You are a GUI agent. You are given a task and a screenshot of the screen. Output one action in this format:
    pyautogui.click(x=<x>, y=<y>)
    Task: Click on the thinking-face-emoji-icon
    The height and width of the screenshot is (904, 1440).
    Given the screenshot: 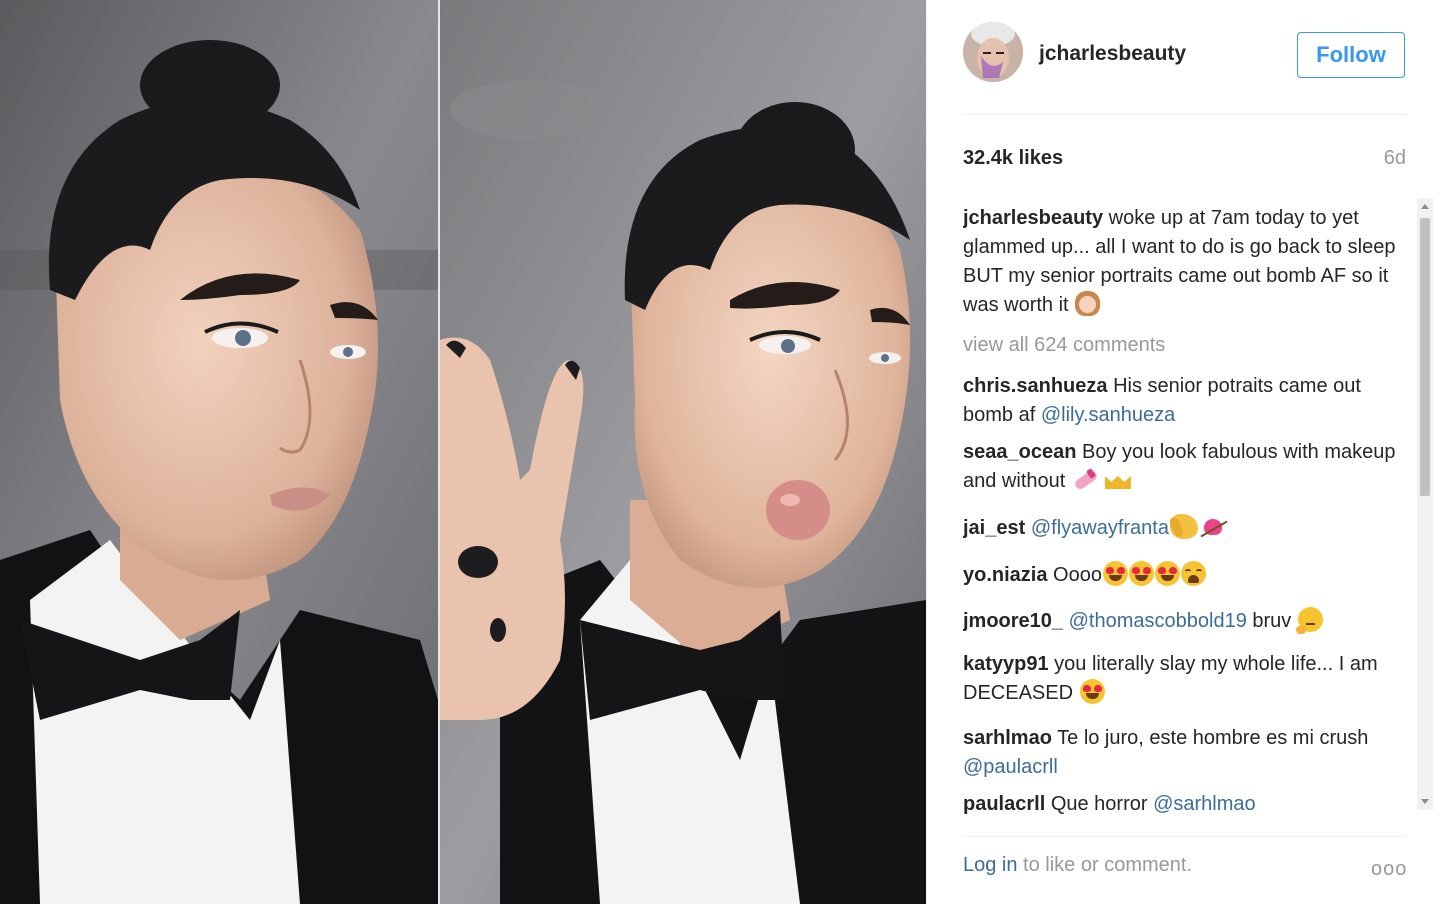 What is the action you would take?
    pyautogui.click(x=1309, y=620)
    